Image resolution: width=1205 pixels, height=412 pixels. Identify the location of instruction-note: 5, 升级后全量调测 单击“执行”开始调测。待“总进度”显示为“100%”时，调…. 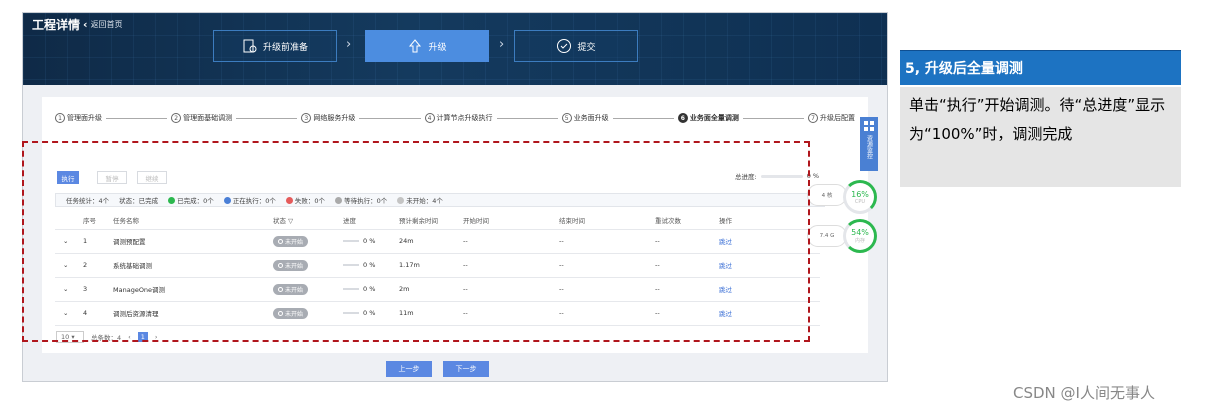
(1040, 118).